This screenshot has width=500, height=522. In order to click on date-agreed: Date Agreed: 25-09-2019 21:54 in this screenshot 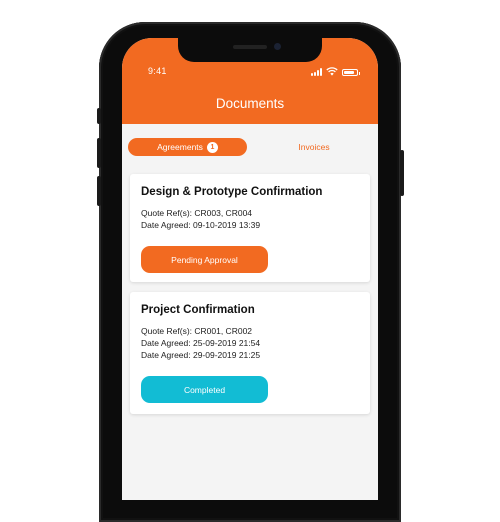, I will do `click(201, 343)`.